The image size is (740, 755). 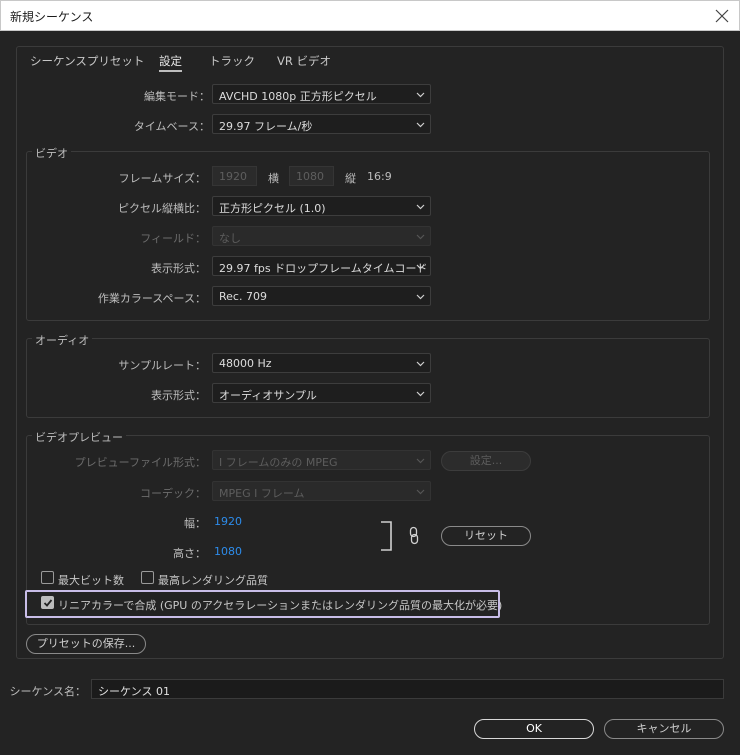 I want to click on preview-file-format-select: I フレームのみの MPEG, so click(x=321, y=460).